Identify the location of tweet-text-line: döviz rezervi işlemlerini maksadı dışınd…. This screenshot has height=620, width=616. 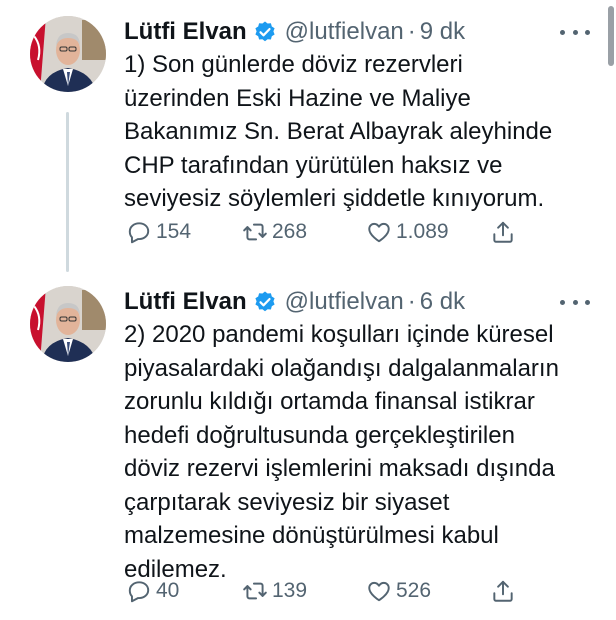
(339, 468).